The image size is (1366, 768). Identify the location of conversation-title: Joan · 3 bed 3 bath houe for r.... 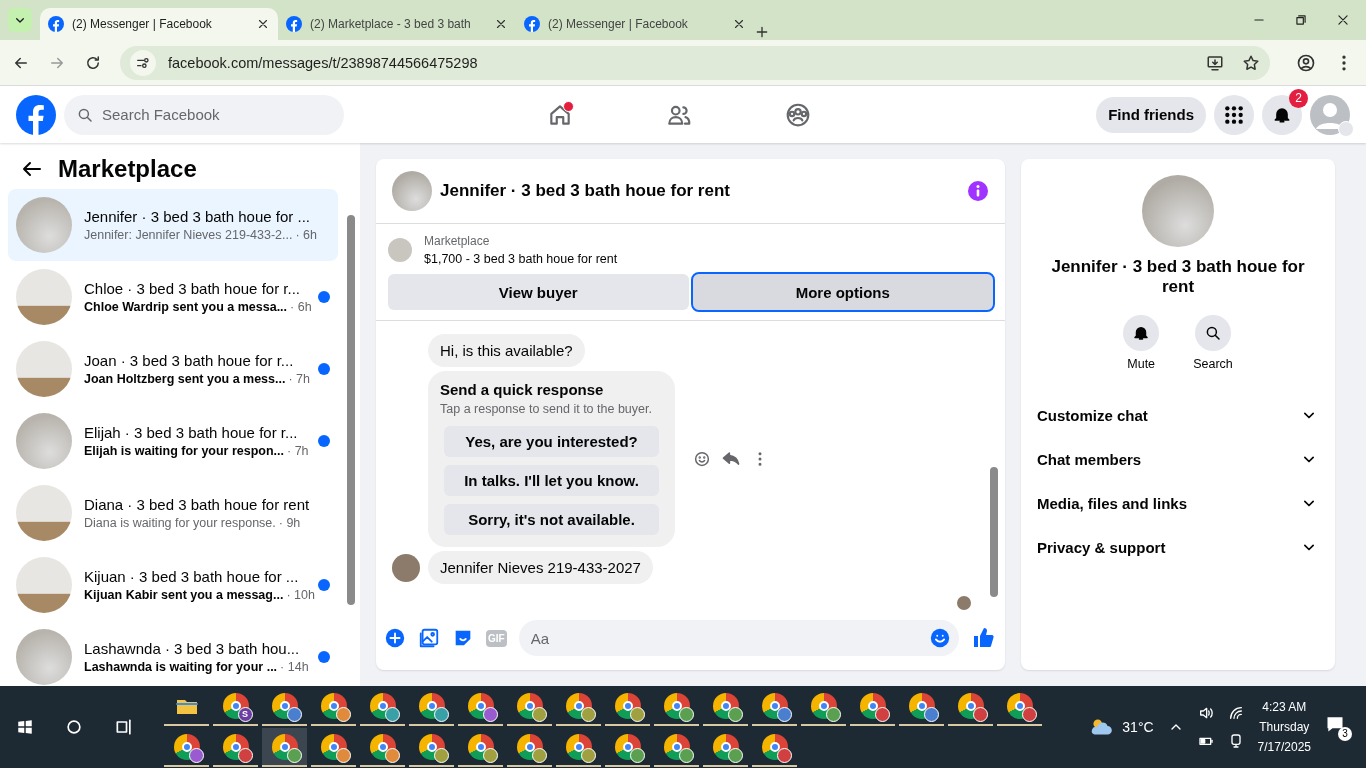
(189, 360).